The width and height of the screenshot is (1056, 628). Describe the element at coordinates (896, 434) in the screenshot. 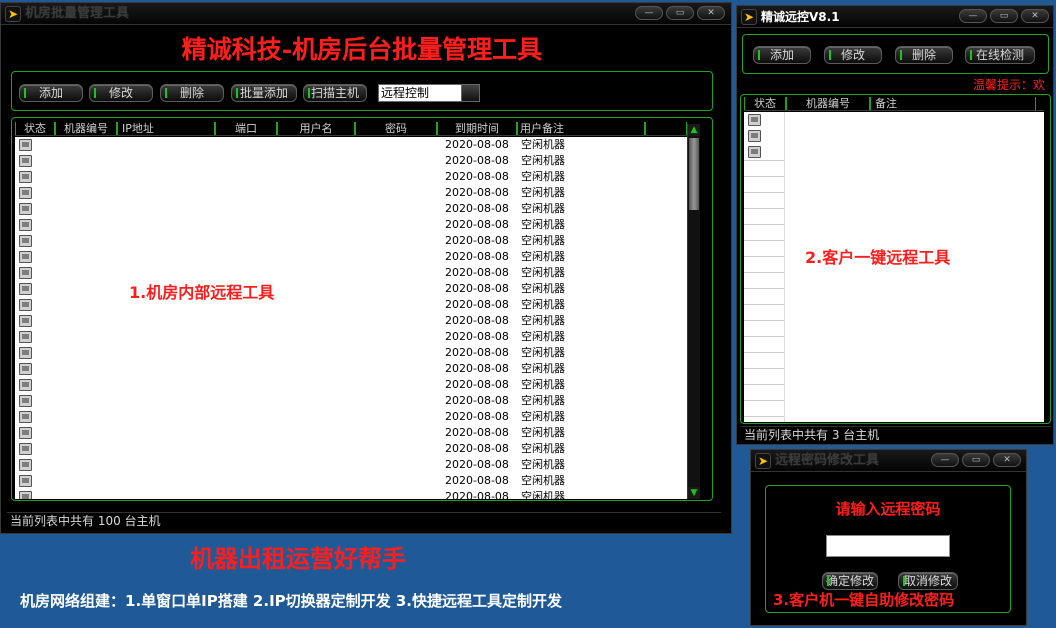

I see `remote-status-bar: 当前列表中共有 3 台主机` at that location.